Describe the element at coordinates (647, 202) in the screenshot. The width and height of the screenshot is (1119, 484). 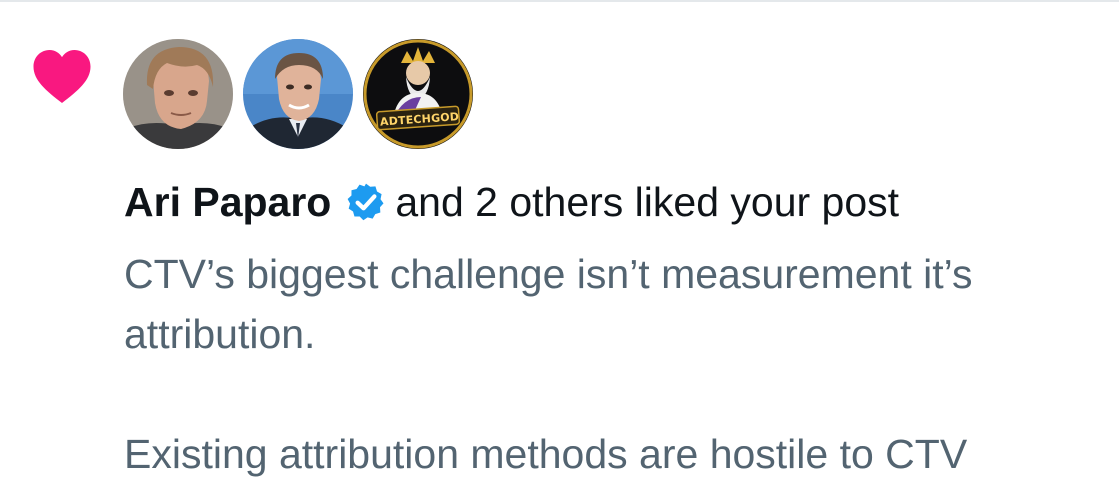
I see `notification-action-text: and 2 others liked your post` at that location.